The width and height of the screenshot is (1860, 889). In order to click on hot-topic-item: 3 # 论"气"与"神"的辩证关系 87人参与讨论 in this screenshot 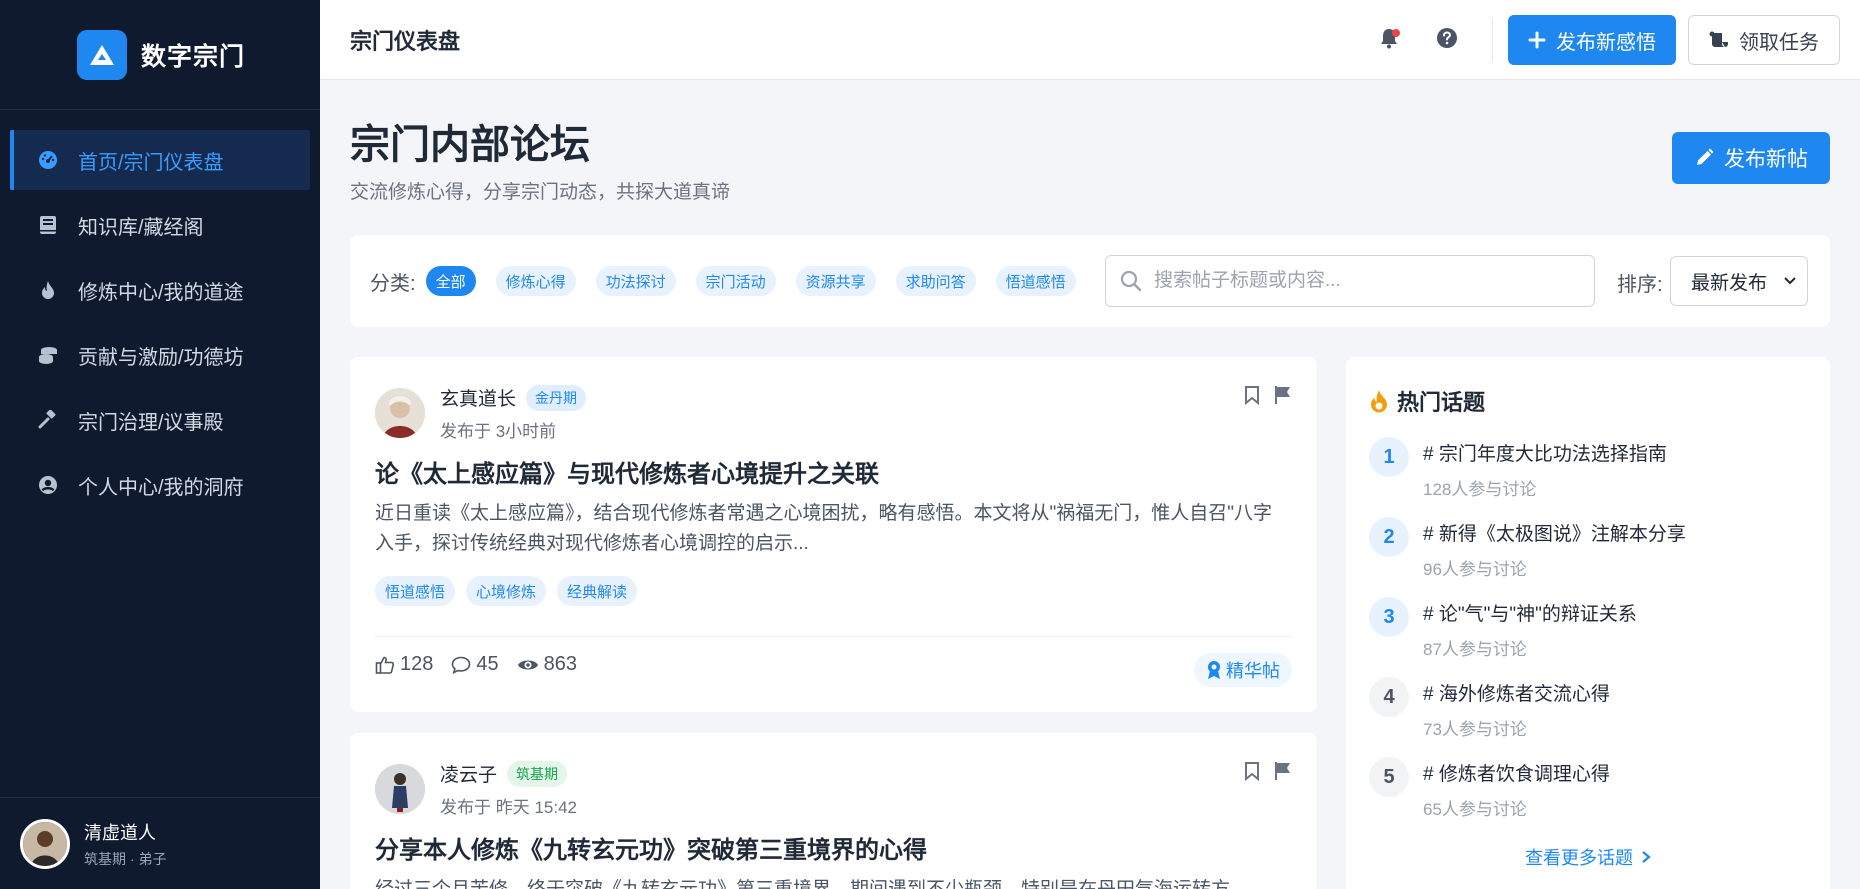, I will do `click(1503, 628)`.